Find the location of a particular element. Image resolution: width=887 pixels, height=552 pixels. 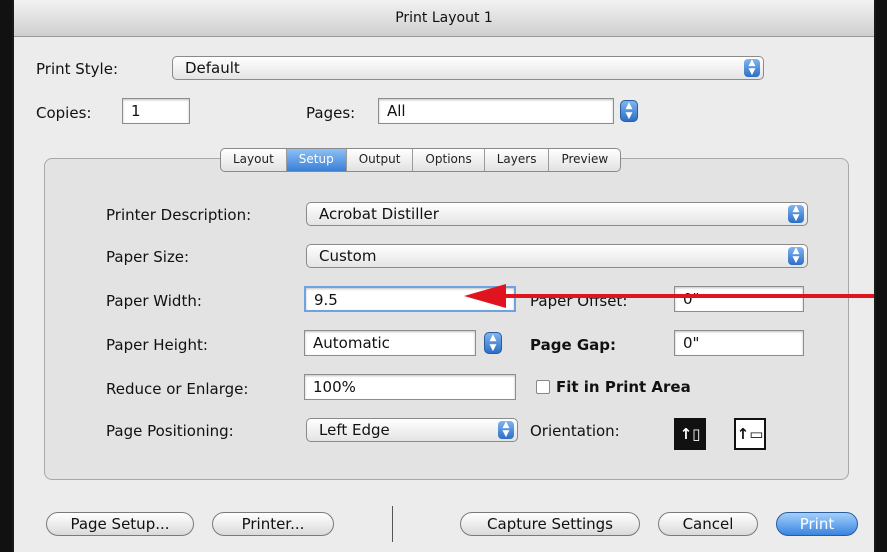

pages-field: All is located at coordinates (496, 111).